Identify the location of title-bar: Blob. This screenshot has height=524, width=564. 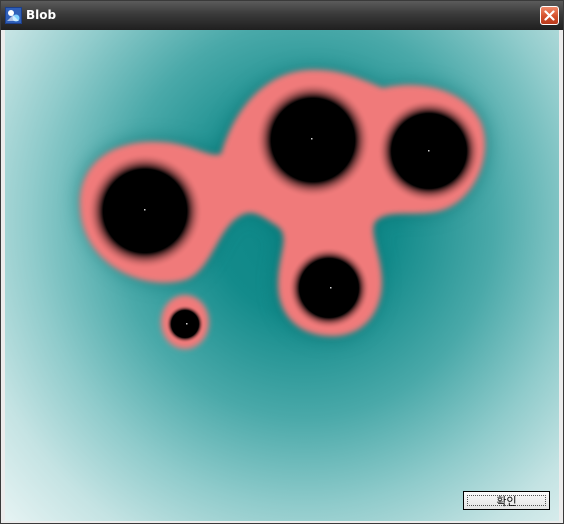
(282, 15).